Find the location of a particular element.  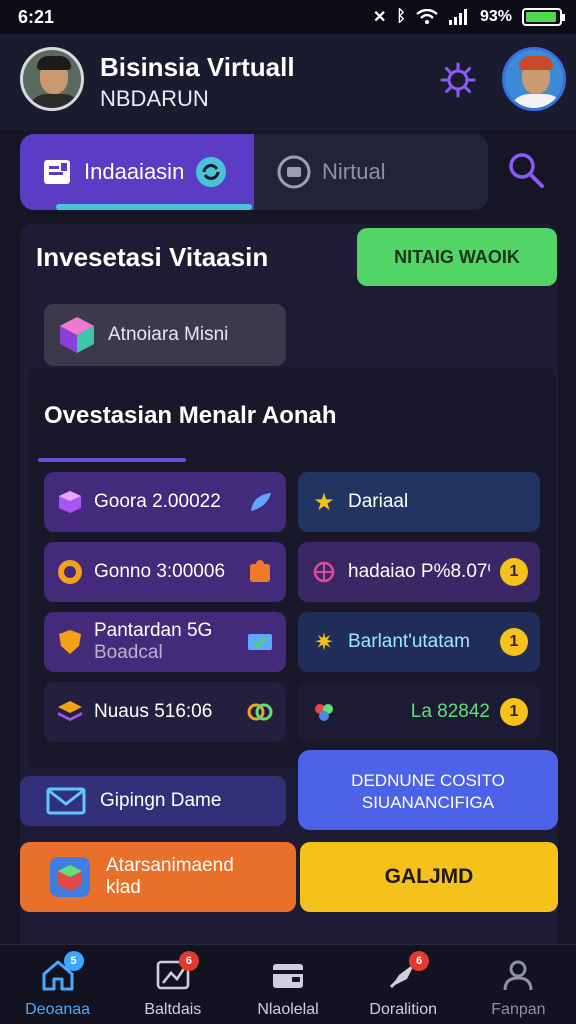

nav-item-profile: Fanpan is located at coordinates (518, 984).